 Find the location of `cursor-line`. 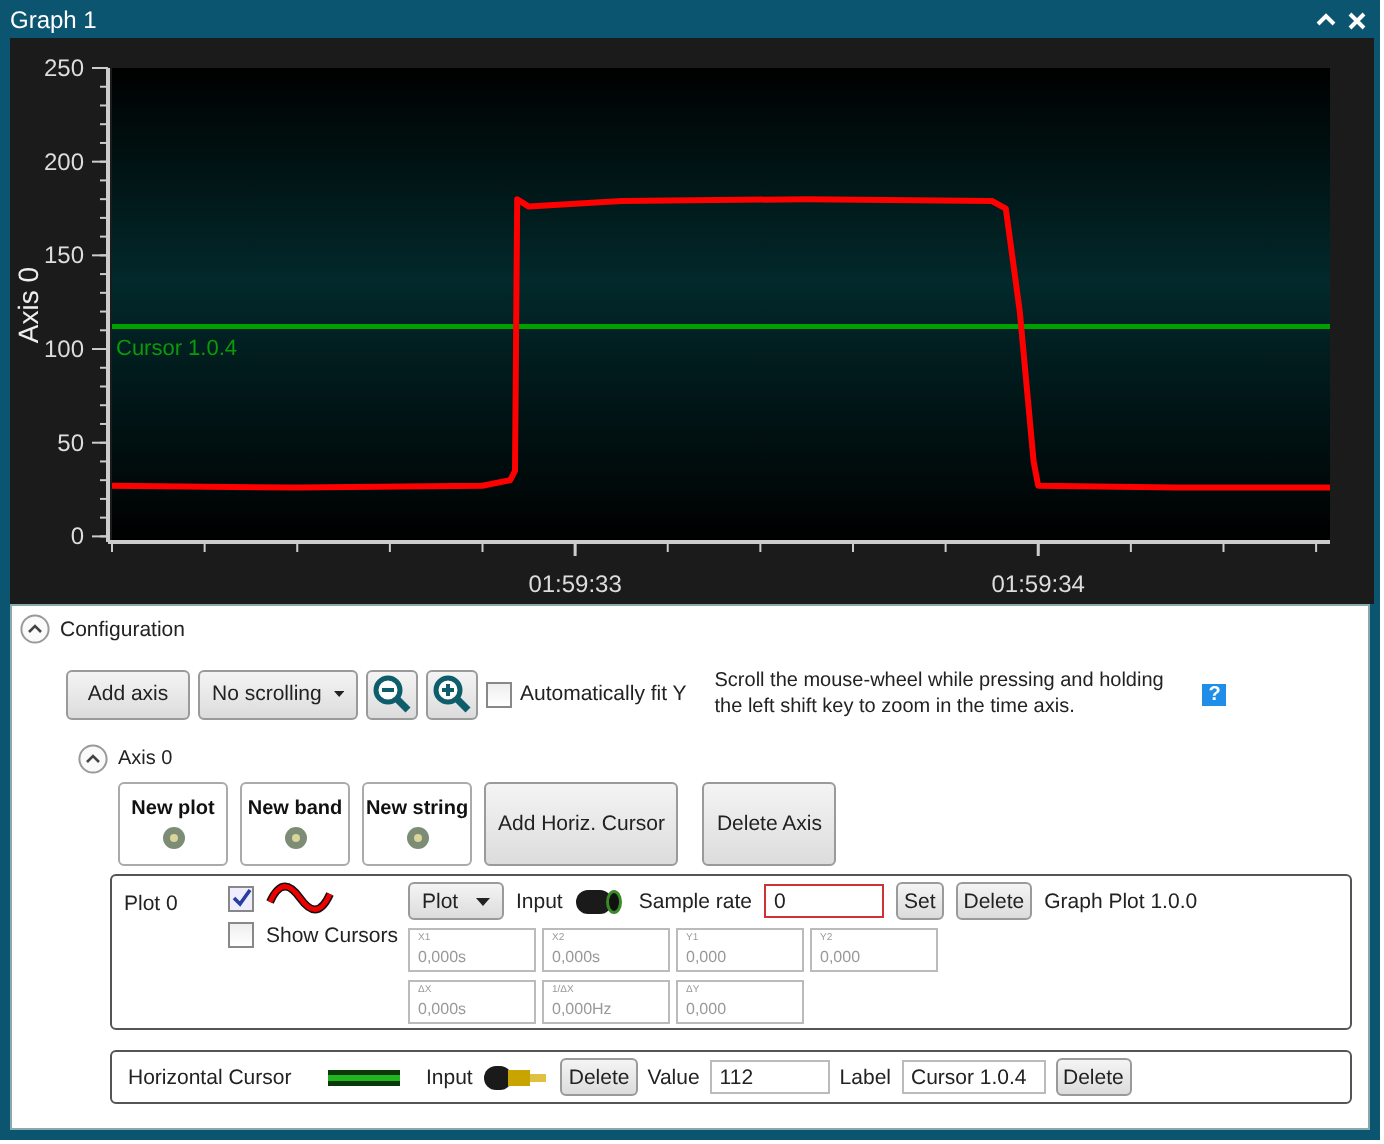

cursor-line is located at coordinates (721, 327).